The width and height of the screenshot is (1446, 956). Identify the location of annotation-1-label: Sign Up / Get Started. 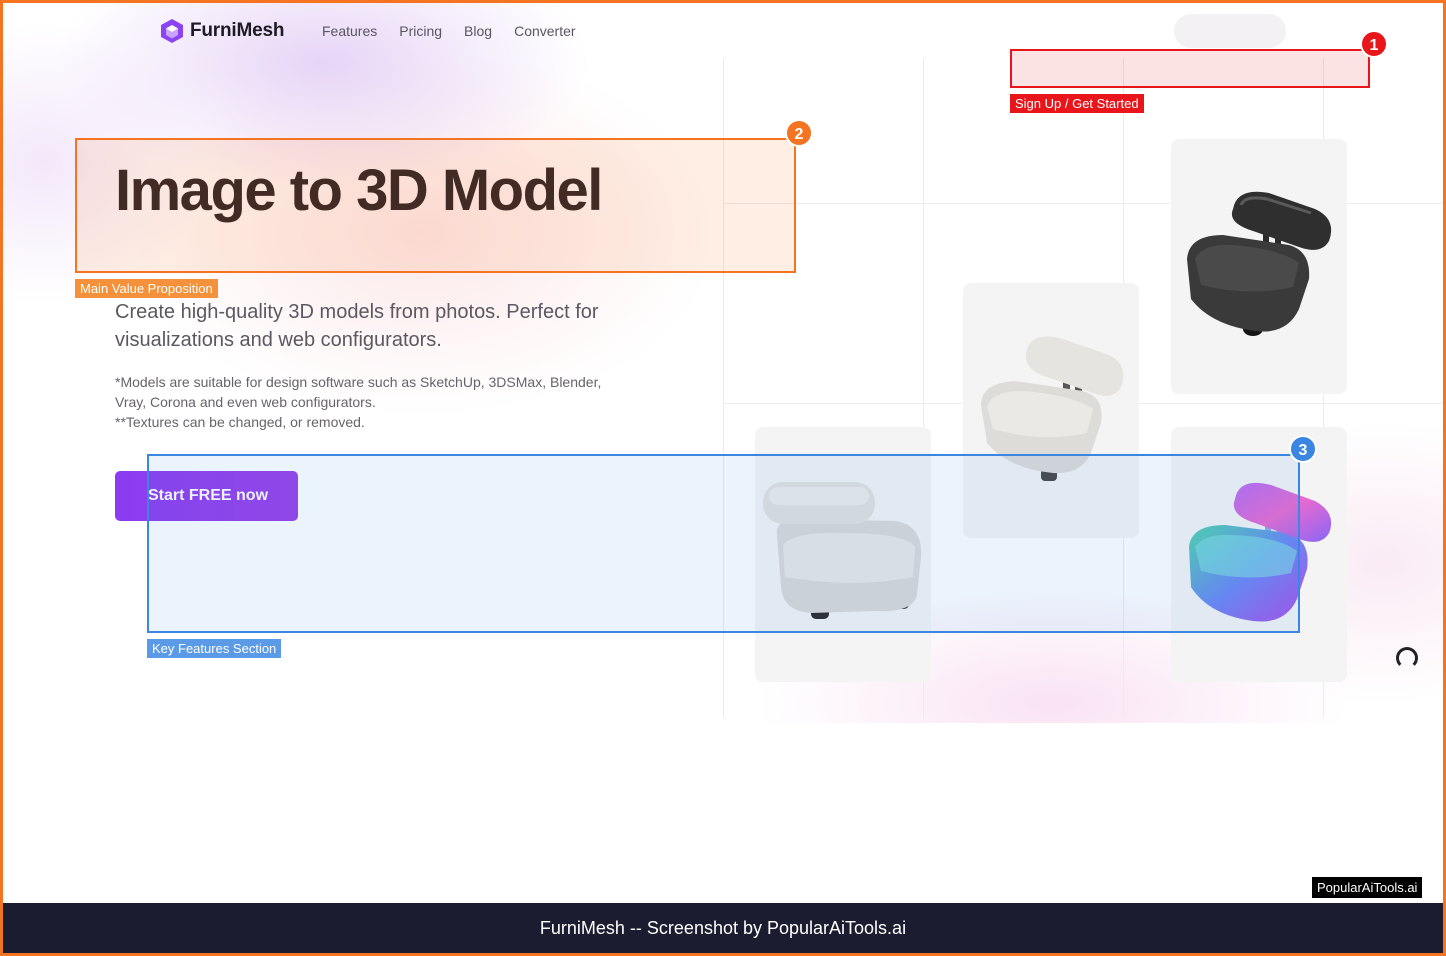
(1077, 103).